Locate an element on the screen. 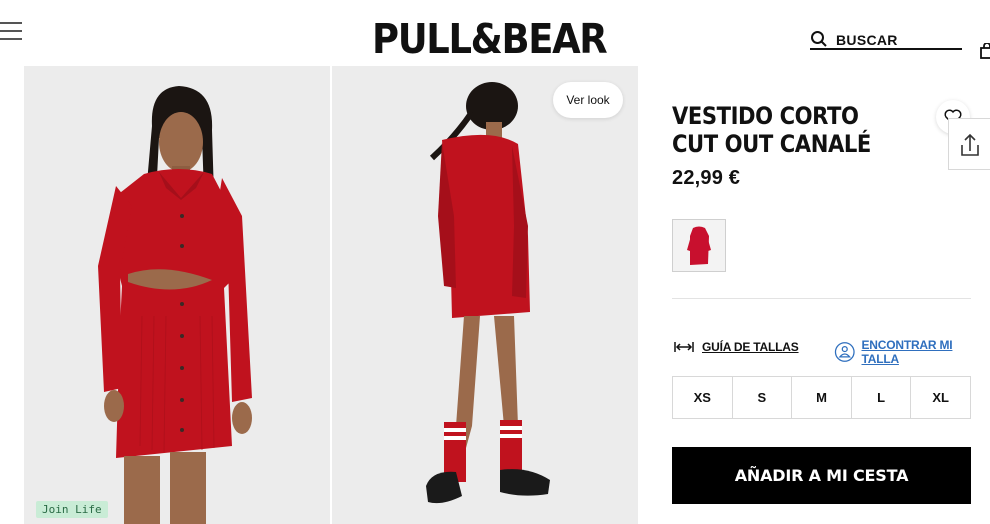  search-label: BUSCAR is located at coordinates (867, 40).